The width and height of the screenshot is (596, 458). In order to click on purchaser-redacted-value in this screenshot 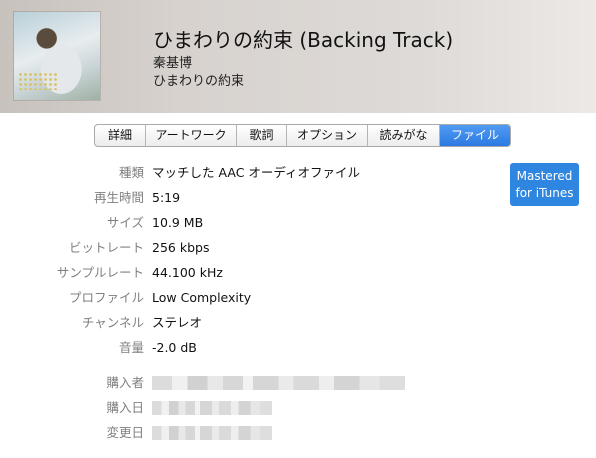, I will do `click(278, 383)`.